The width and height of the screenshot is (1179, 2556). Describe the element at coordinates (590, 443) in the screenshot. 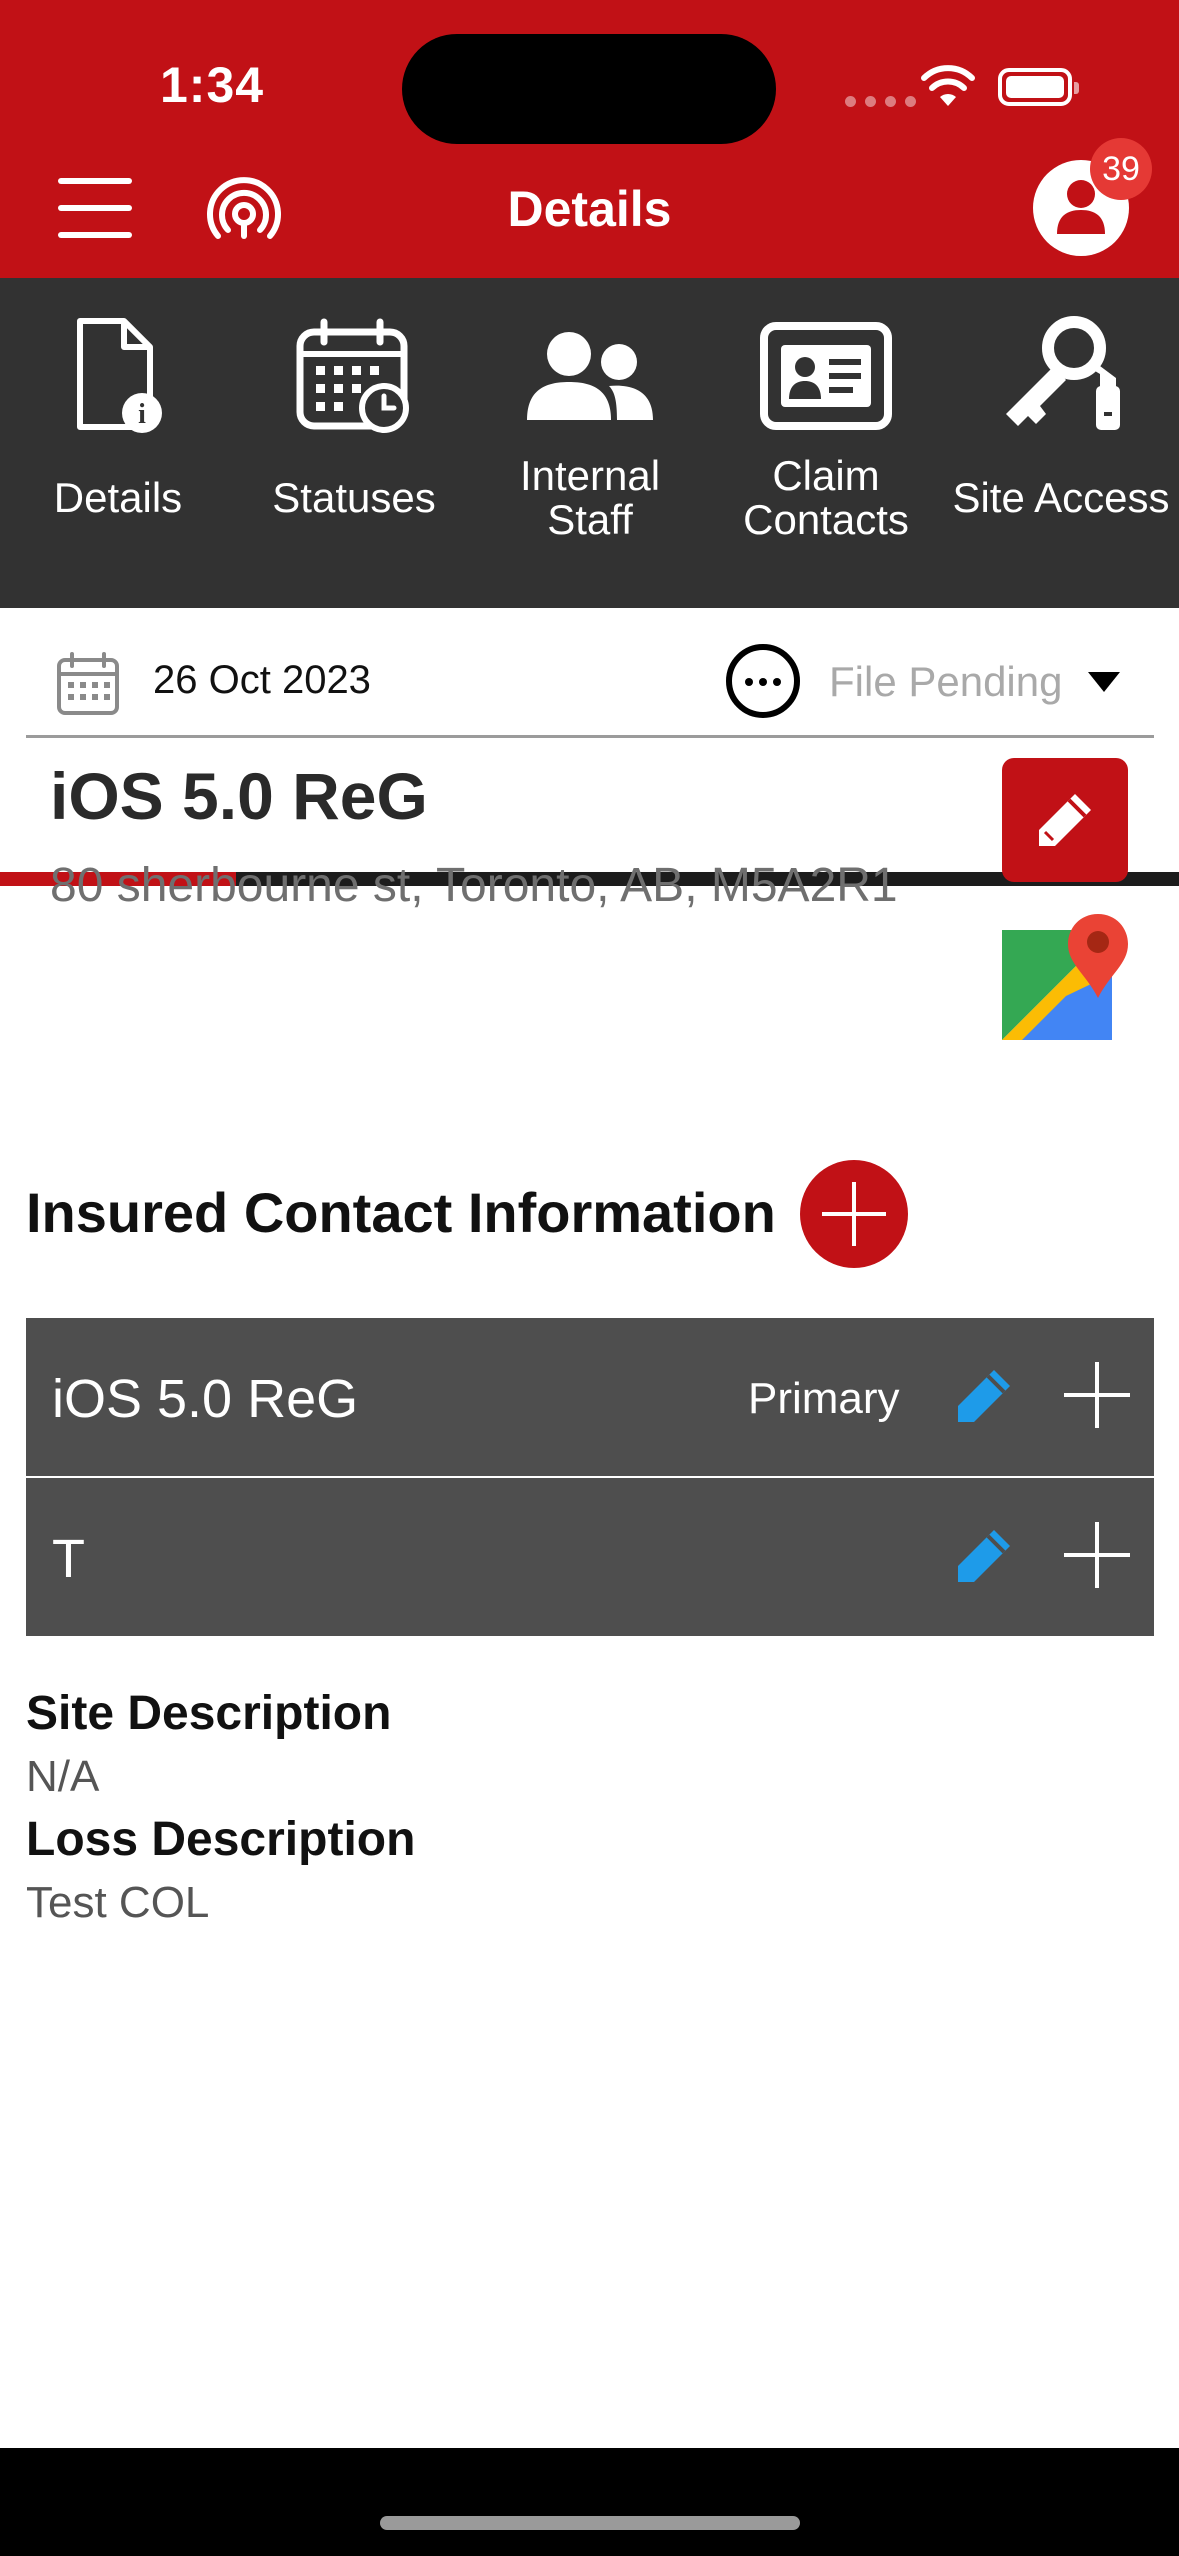

I see `tab-internal-staff: Internal Staff` at that location.